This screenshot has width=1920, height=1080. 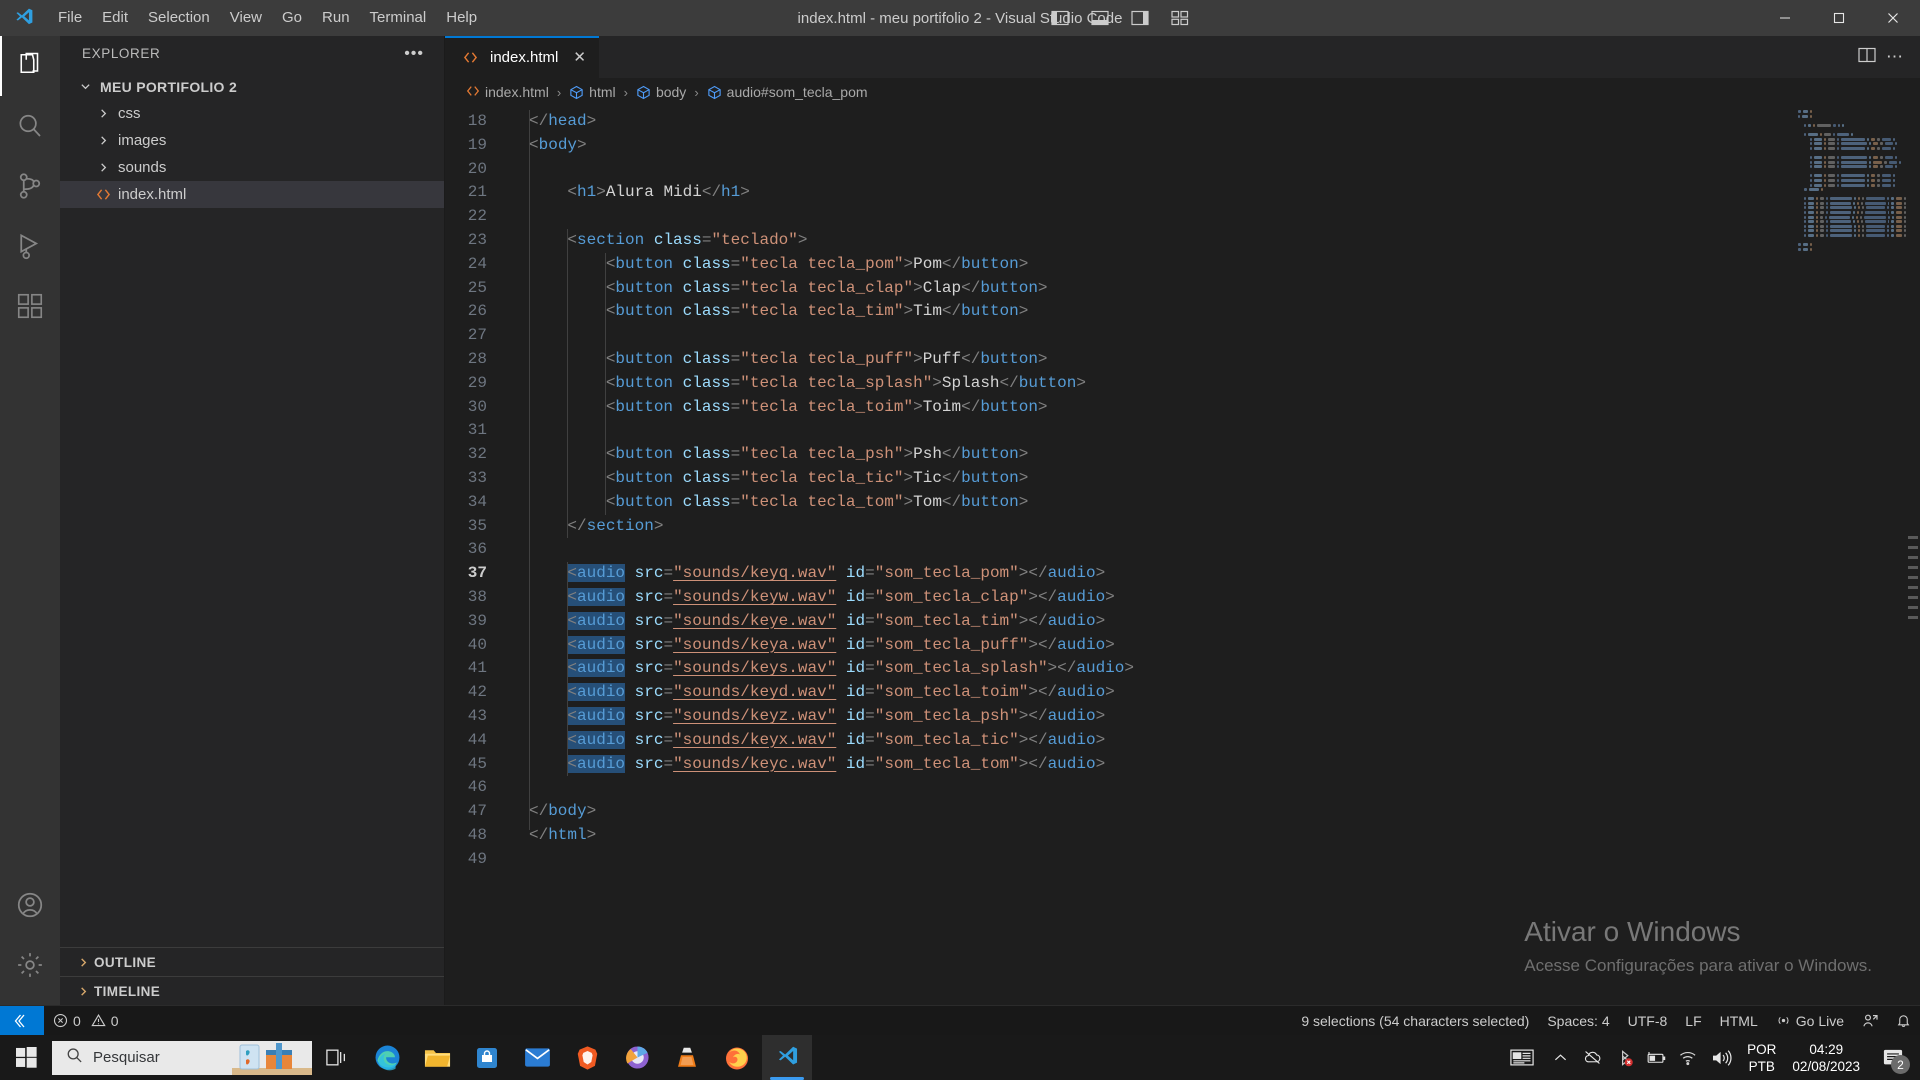 What do you see at coordinates (414, 54) in the screenshot?
I see `explorer-more-icon: •••` at bounding box center [414, 54].